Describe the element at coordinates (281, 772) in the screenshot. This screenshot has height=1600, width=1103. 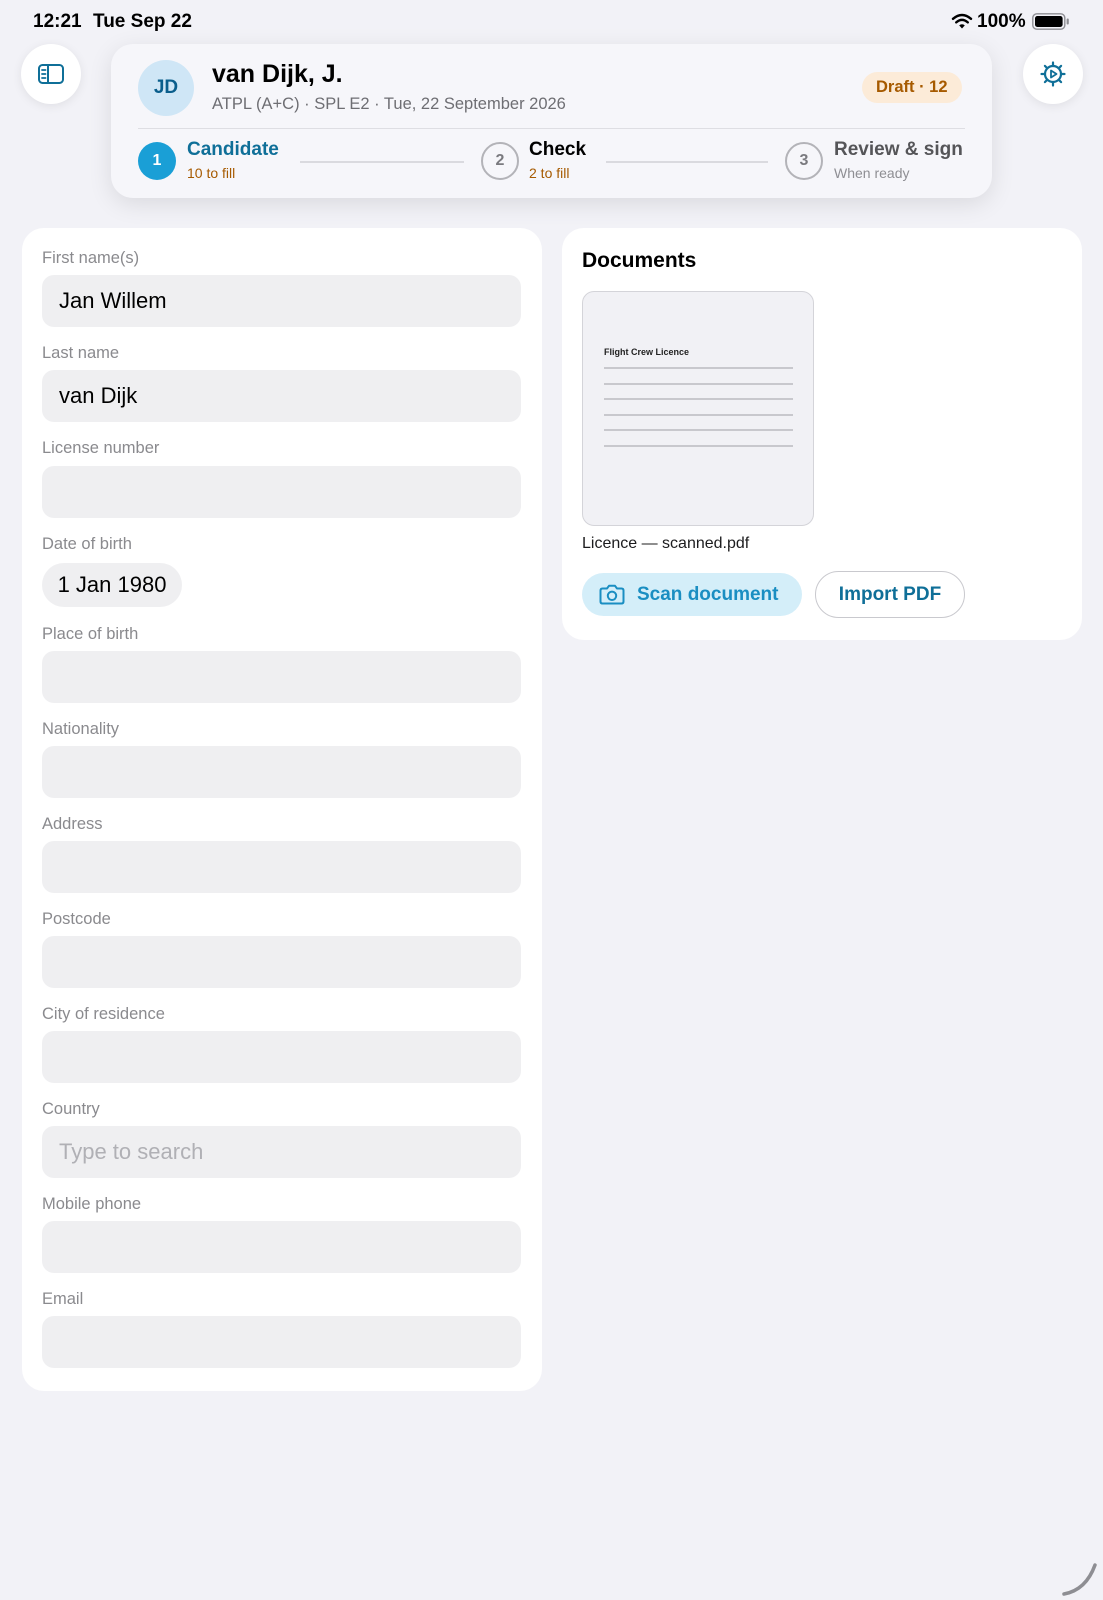
I see `nationality-input` at that location.